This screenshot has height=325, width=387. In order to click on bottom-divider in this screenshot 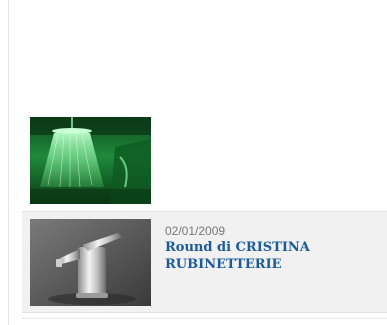, I will do `click(204, 318)`.